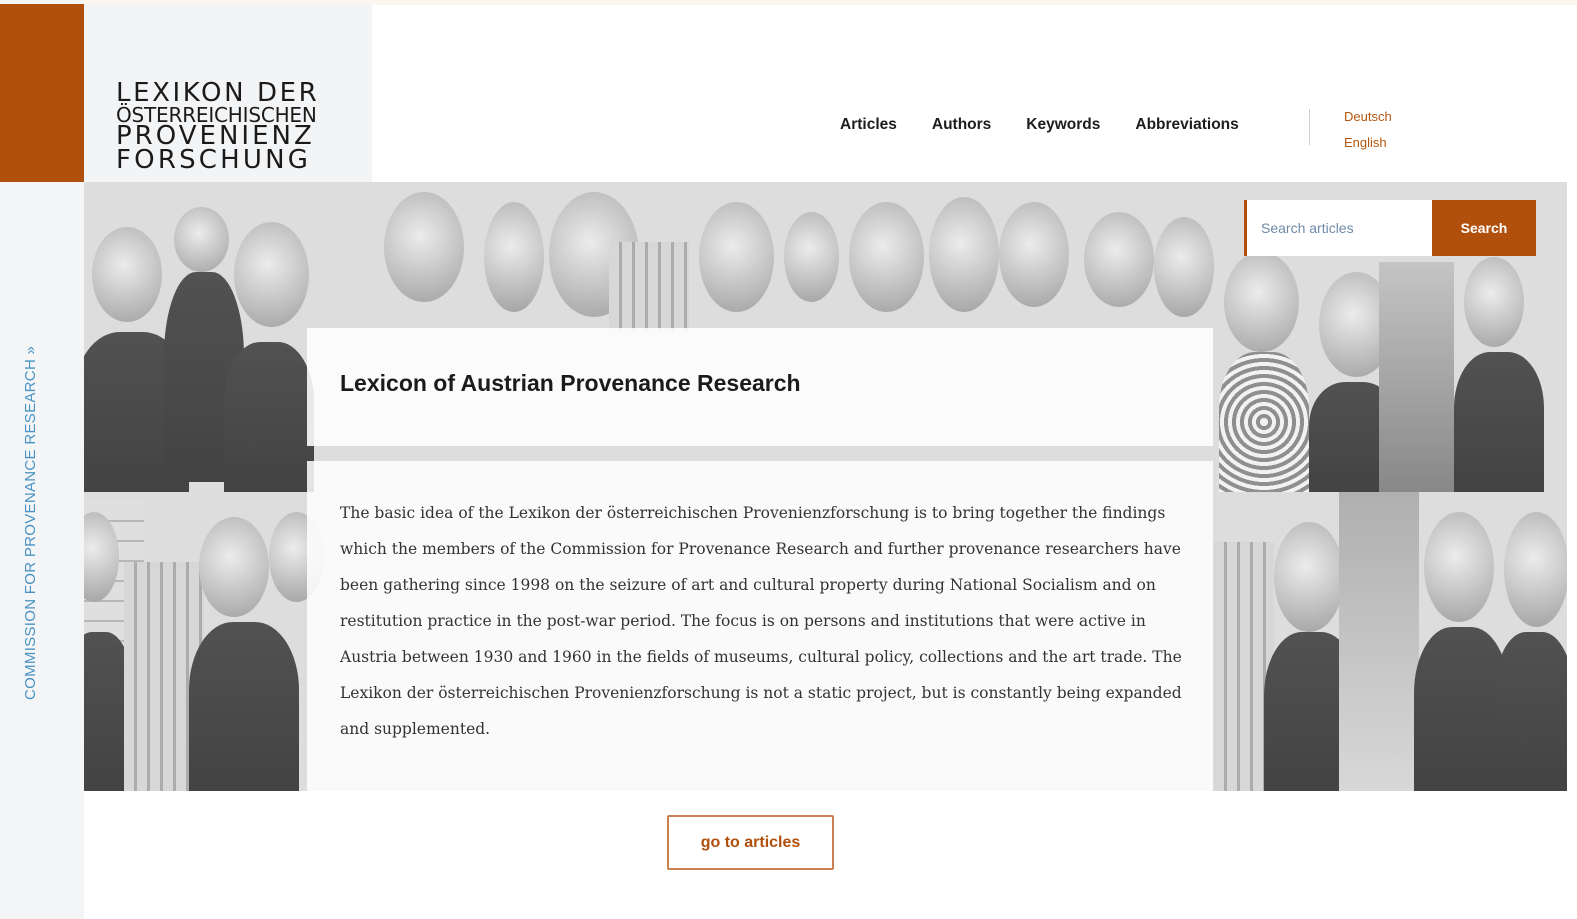 This screenshot has height=919, width=1577. Describe the element at coordinates (961, 125) in the screenshot. I see `nav-authors: Authors` at that location.